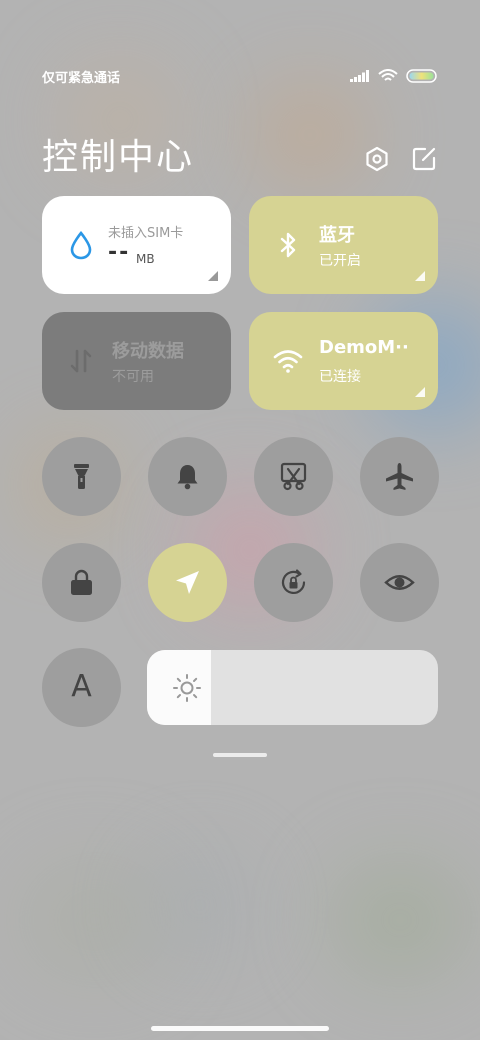  What do you see at coordinates (288, 361) in the screenshot?
I see `wifi-icon` at bounding box center [288, 361].